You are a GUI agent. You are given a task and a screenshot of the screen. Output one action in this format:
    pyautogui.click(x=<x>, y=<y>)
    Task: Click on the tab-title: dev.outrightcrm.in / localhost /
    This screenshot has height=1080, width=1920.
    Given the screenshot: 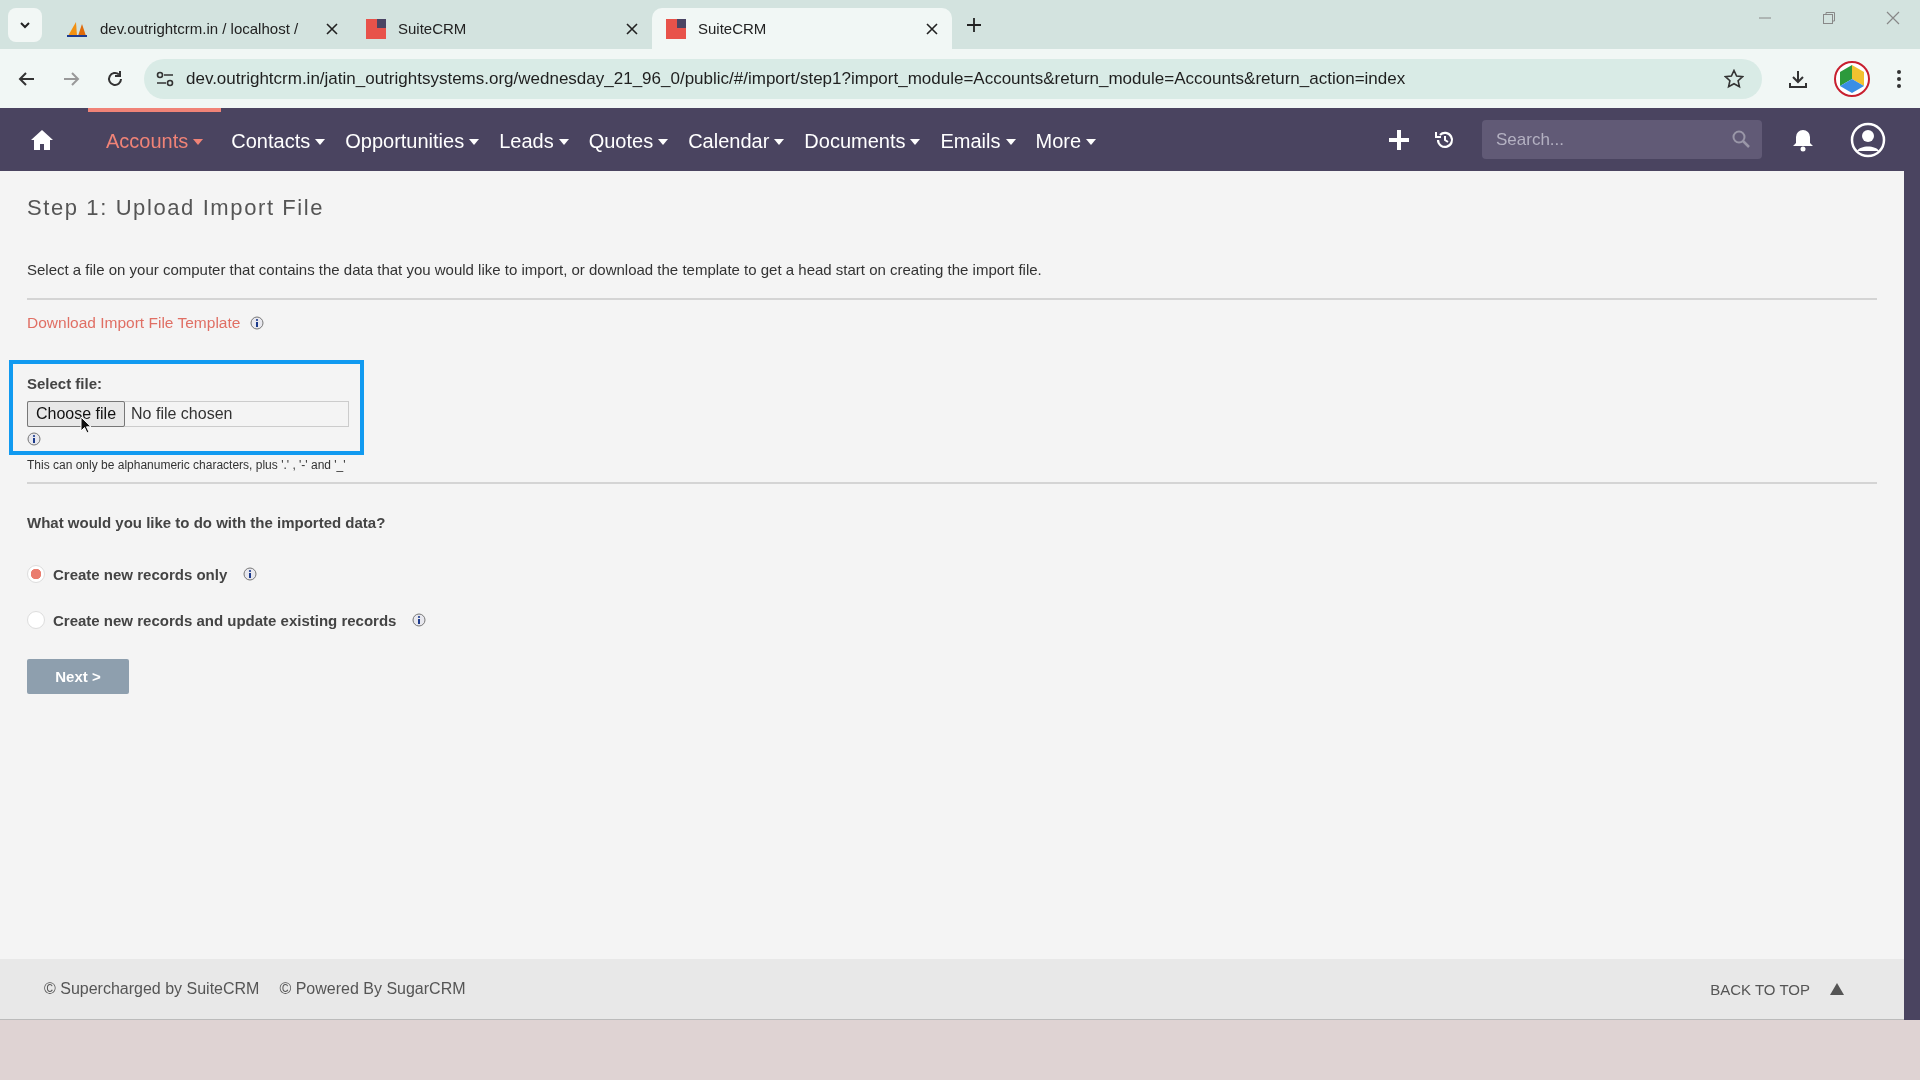 What is the action you would take?
    pyautogui.click(x=200, y=28)
    